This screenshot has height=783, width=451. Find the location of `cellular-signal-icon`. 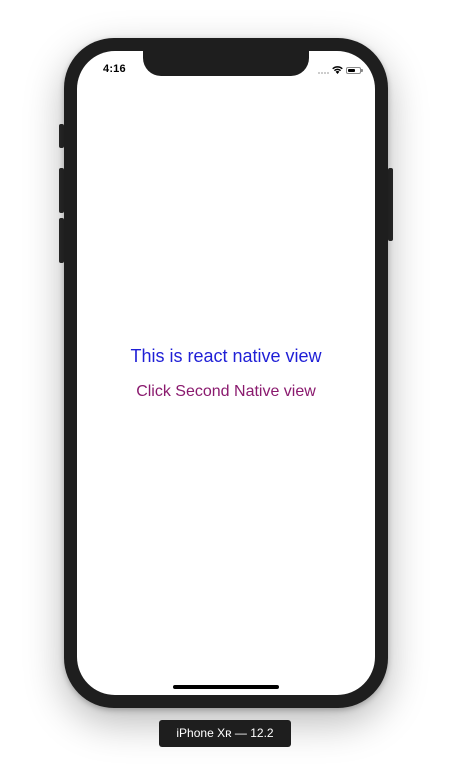

cellular-signal-icon is located at coordinates (323, 70).